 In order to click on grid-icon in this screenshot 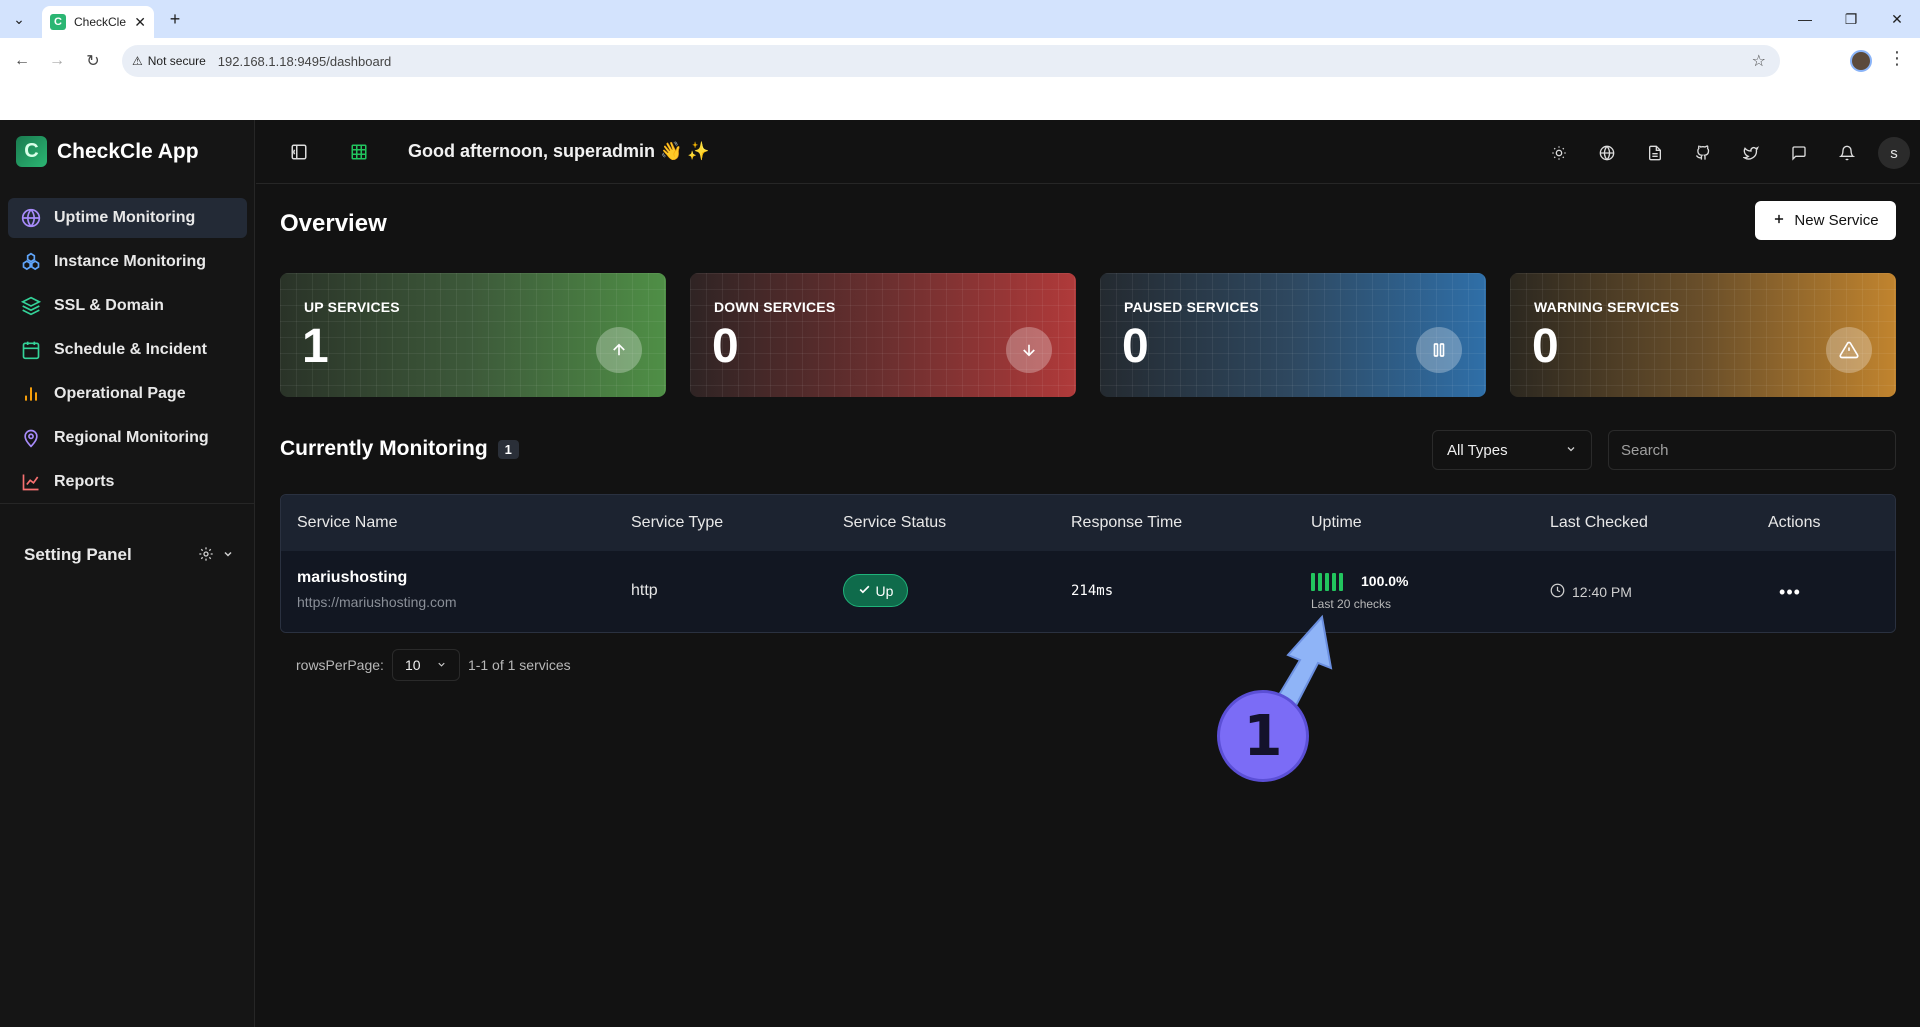, I will do `click(359, 152)`.